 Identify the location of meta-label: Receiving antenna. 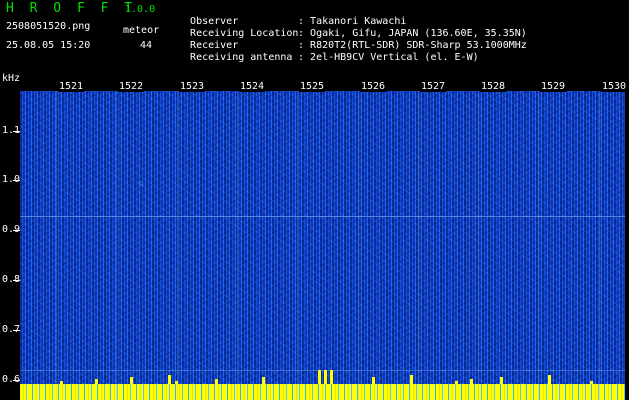
(241, 57).